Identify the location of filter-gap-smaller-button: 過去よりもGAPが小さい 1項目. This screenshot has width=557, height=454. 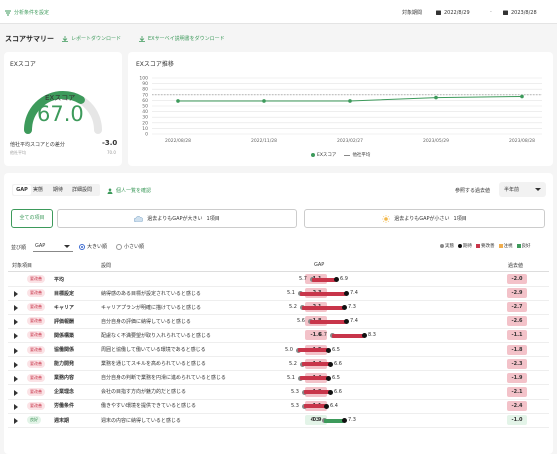
(424, 218).